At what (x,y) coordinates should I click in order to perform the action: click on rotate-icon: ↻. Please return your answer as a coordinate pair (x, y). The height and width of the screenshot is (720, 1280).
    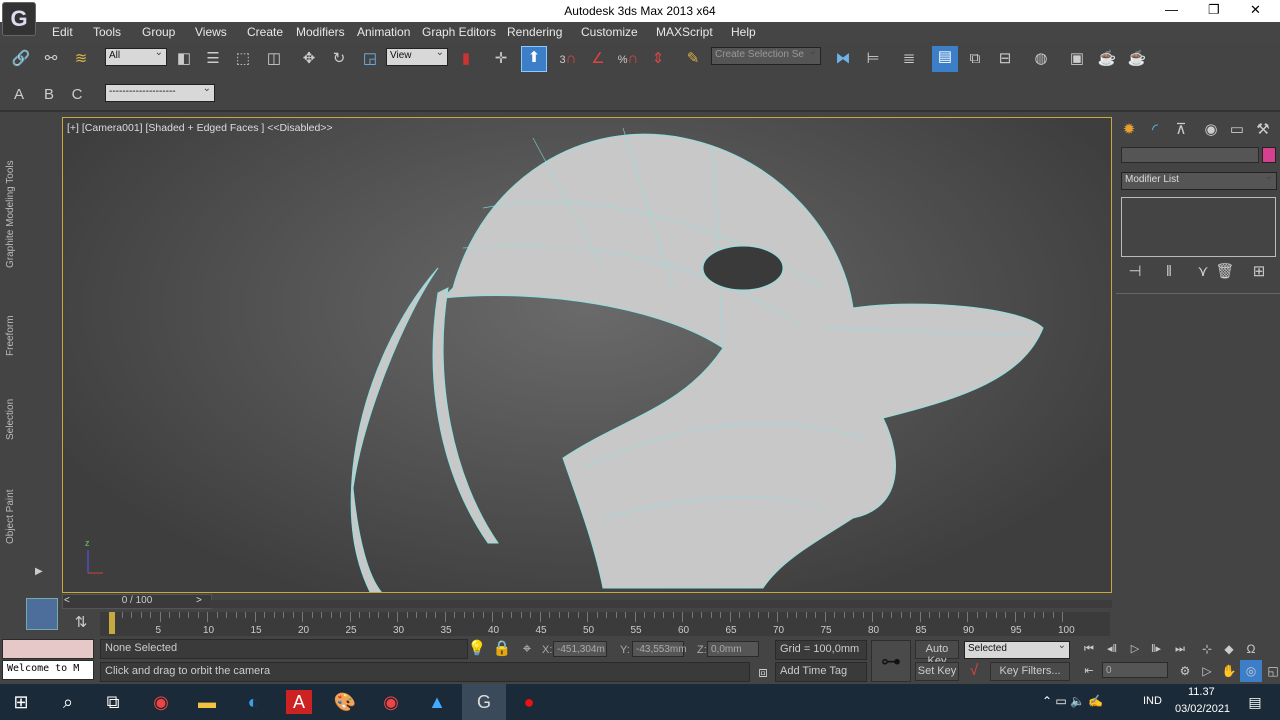
    Looking at the image, I should click on (339, 59).